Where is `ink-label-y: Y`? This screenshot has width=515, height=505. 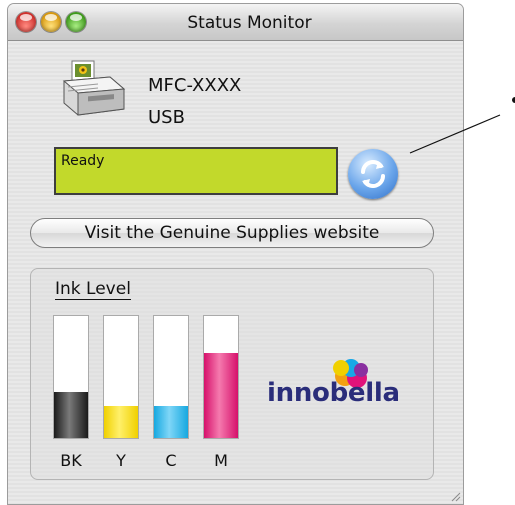
ink-label-y: Y is located at coordinates (121, 460).